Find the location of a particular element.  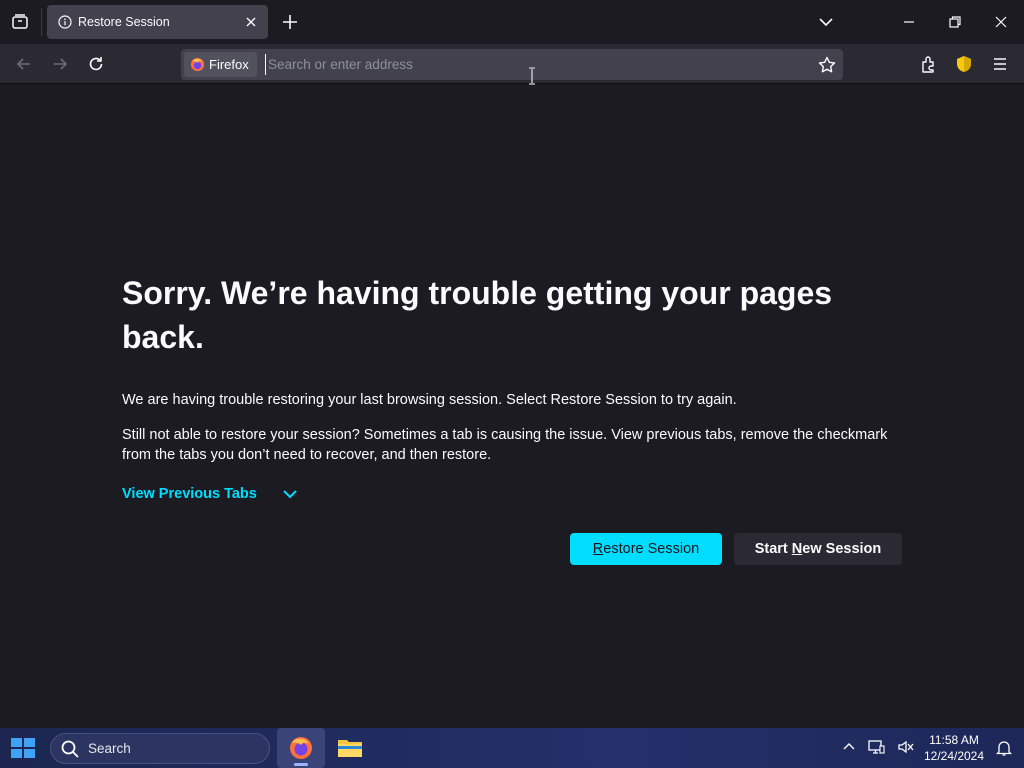

start-new-session-button: Start New Session is located at coordinates (818, 549).